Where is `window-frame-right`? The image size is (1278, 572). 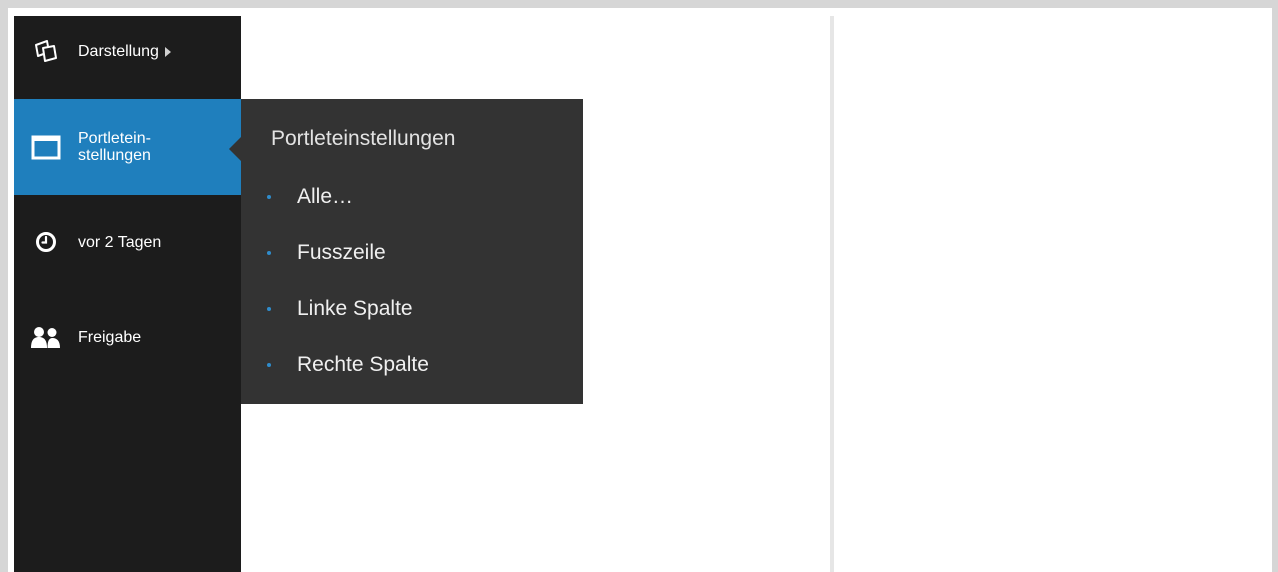
window-frame-right is located at coordinates (1275, 286).